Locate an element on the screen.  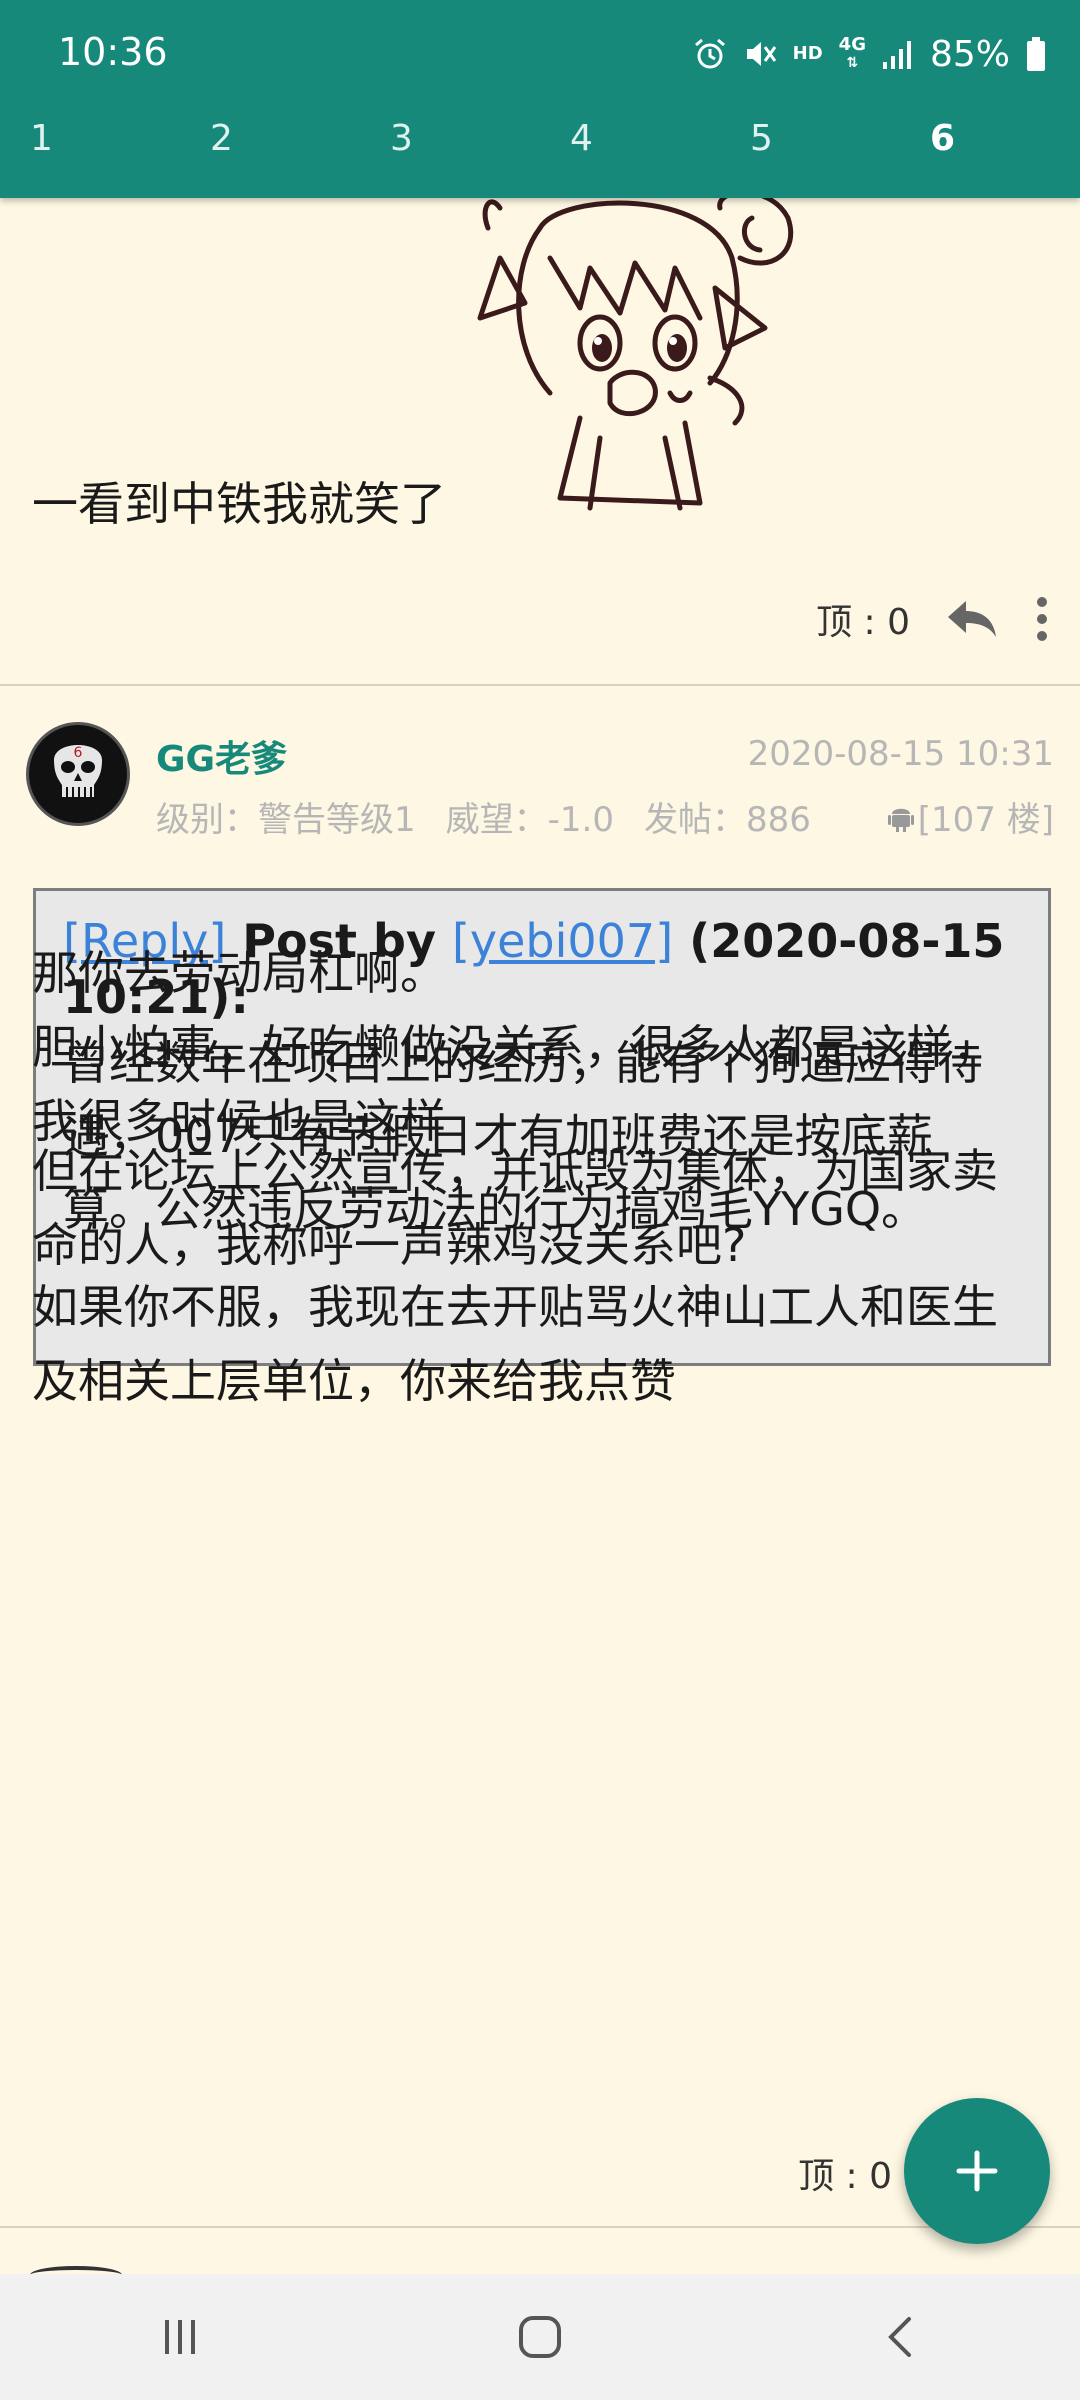
post-paragraph-2: 但在论坛上公然宣传，并诋毁为集体，为国家卖命的人，我称呼一声辣鸡没关系吧? is located at coordinates (515, 1208).